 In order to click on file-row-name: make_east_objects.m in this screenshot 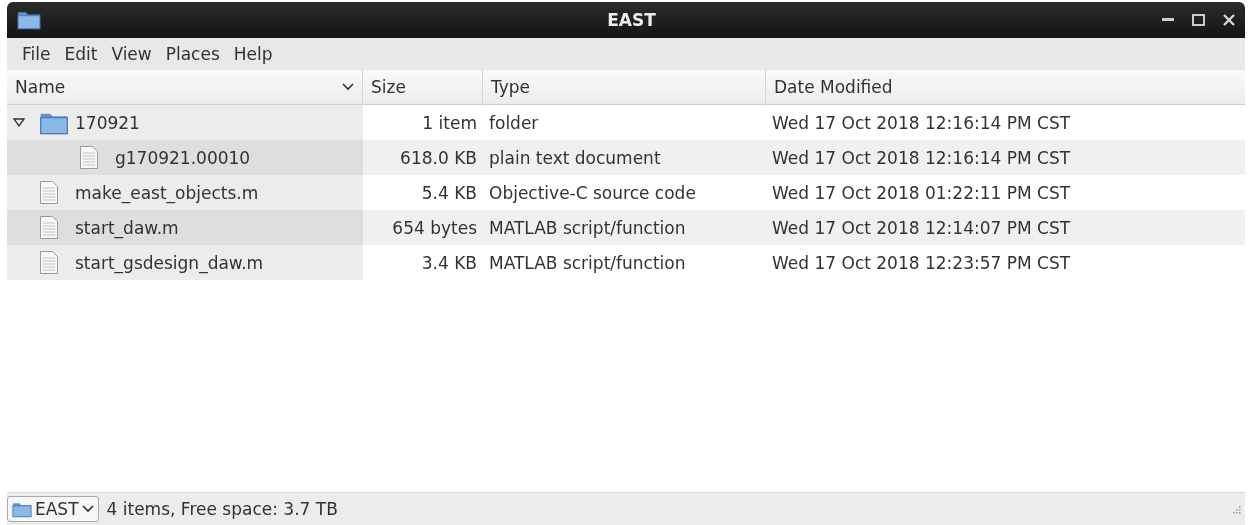, I will do `click(185, 192)`.